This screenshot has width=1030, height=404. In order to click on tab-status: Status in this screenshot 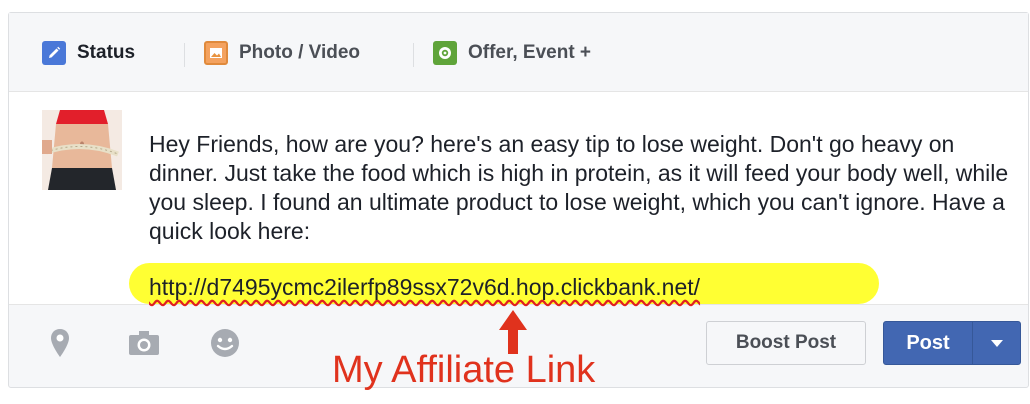, I will do `click(88, 53)`.